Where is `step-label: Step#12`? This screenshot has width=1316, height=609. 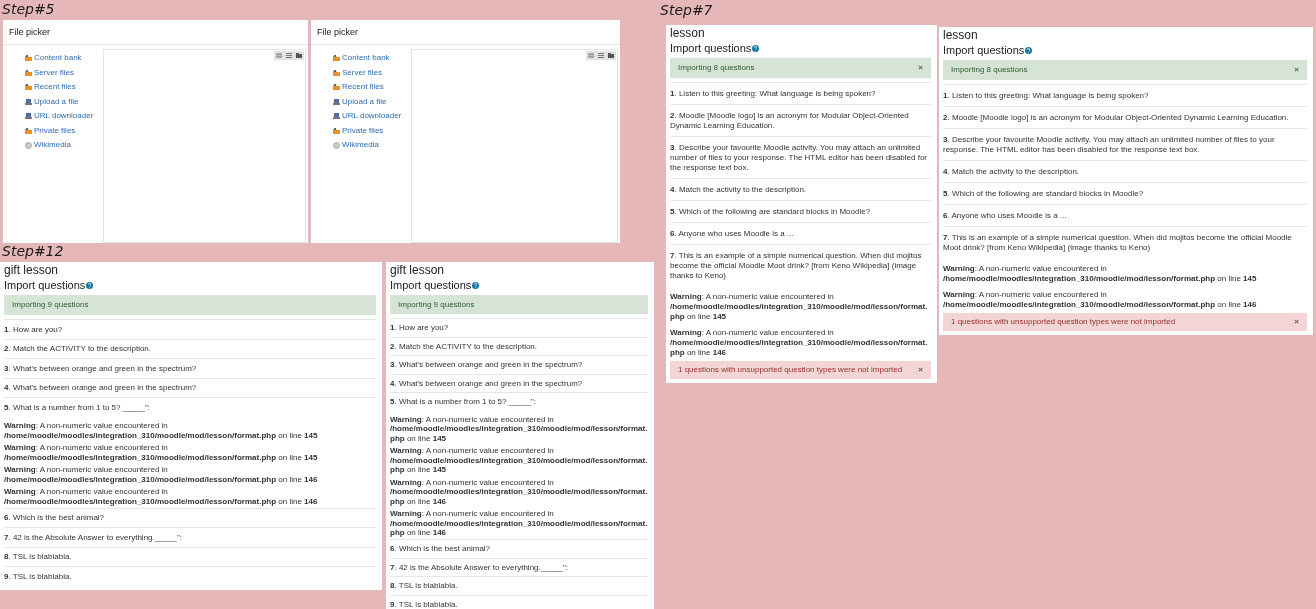 step-label: Step#12 is located at coordinates (33, 251).